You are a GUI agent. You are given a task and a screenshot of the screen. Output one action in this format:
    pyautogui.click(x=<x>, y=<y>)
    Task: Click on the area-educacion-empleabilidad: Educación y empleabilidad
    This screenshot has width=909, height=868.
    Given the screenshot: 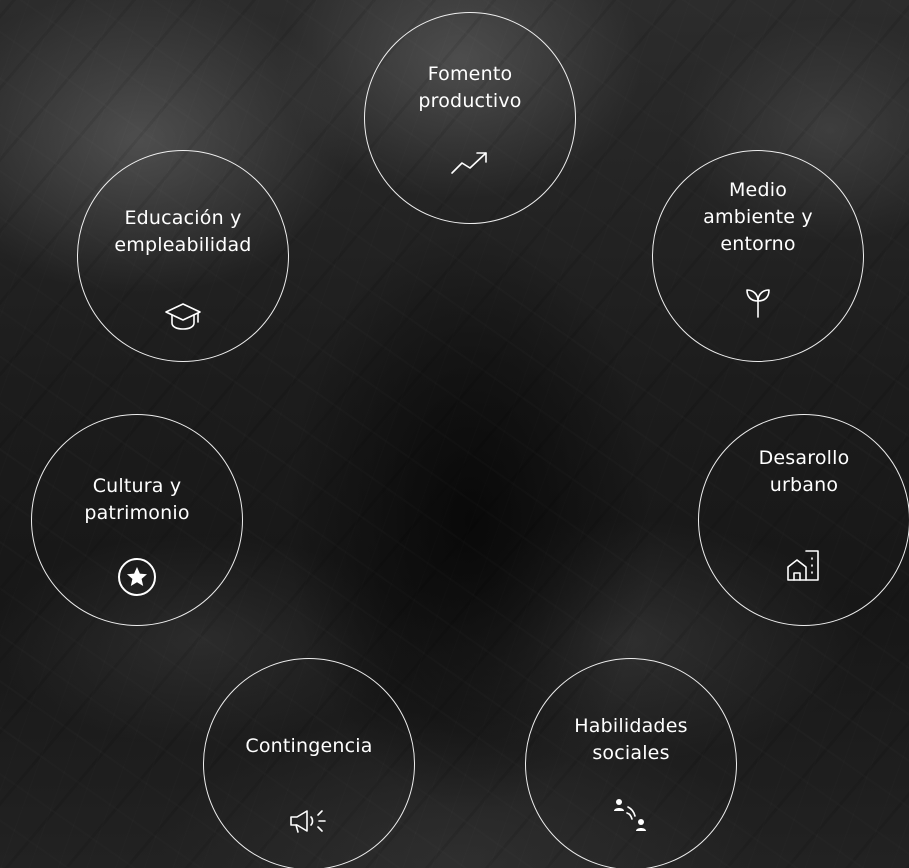 What is the action you would take?
    pyautogui.click(x=183, y=256)
    